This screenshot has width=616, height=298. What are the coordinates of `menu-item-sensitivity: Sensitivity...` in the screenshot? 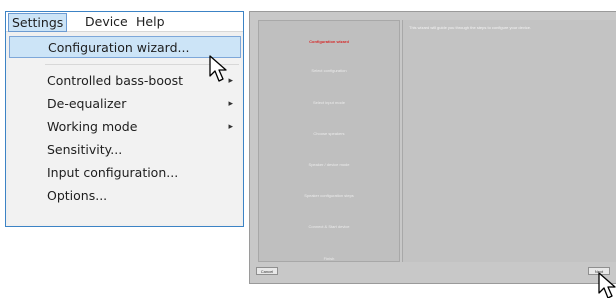 It's located at (125, 150).